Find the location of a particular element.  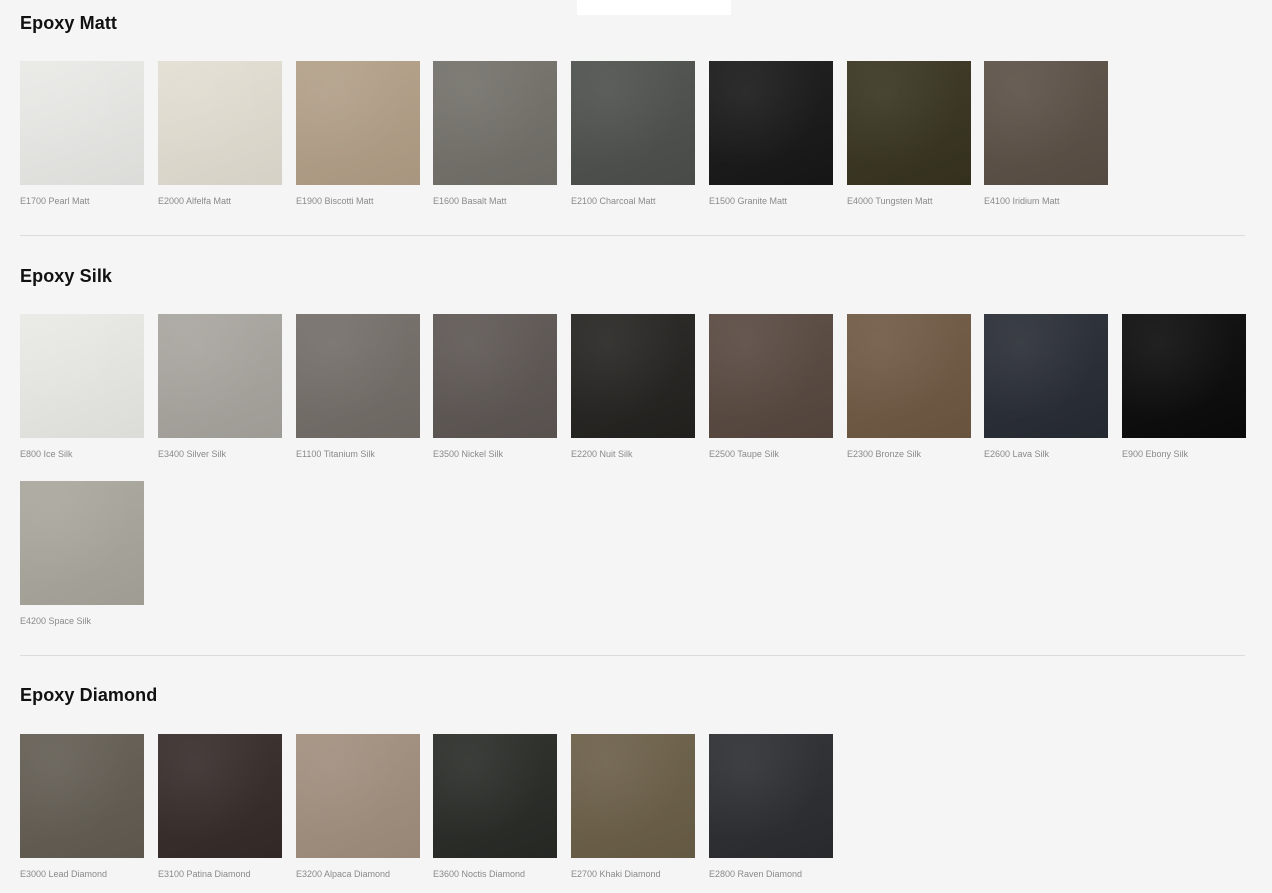

swatch-item: E3500 Nickel Silk is located at coordinates (495, 386).